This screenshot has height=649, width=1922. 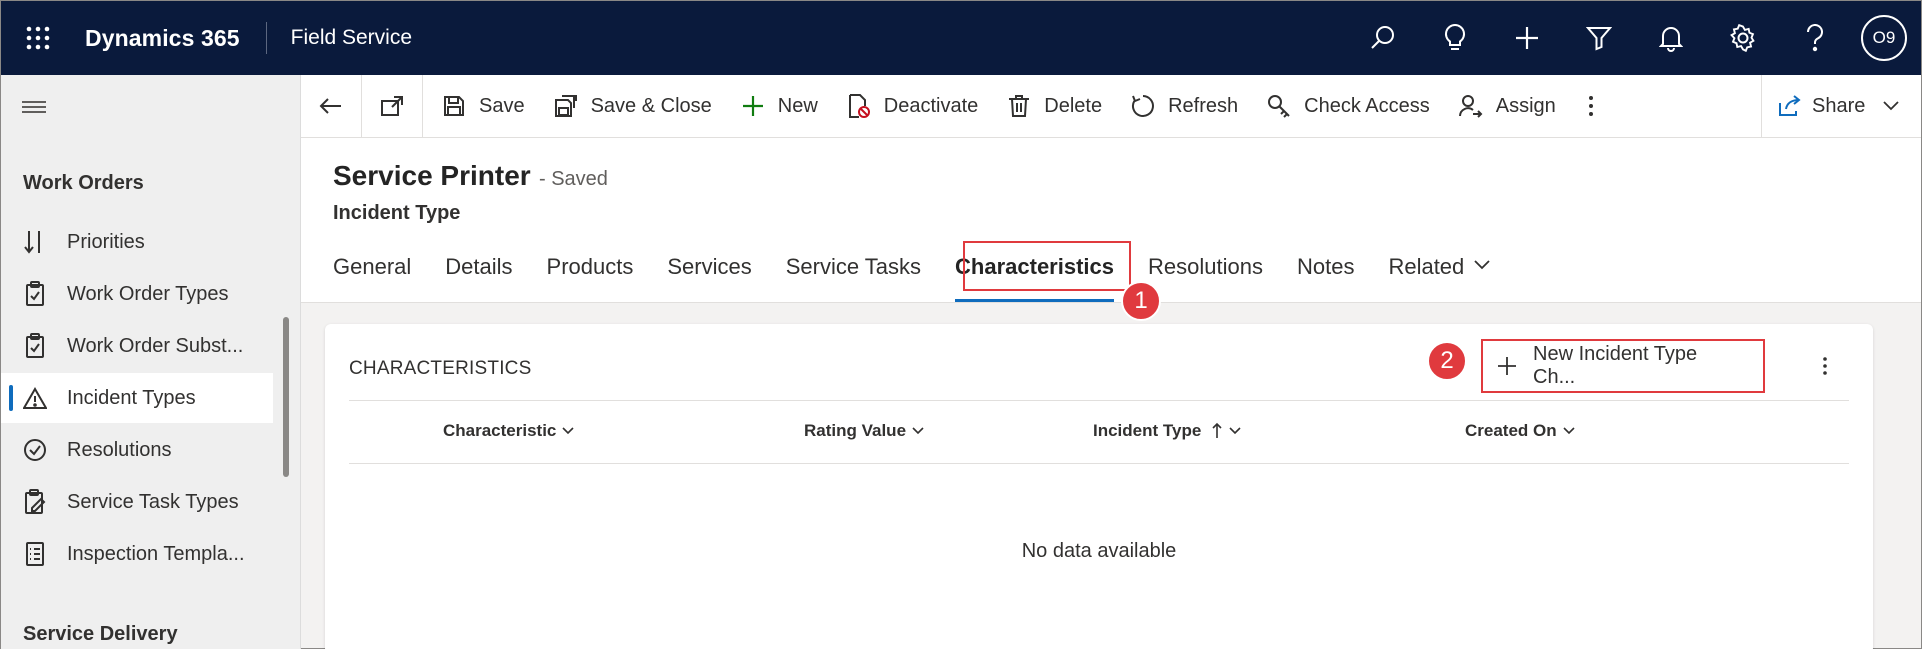 I want to click on help-icon, so click(x=1815, y=38).